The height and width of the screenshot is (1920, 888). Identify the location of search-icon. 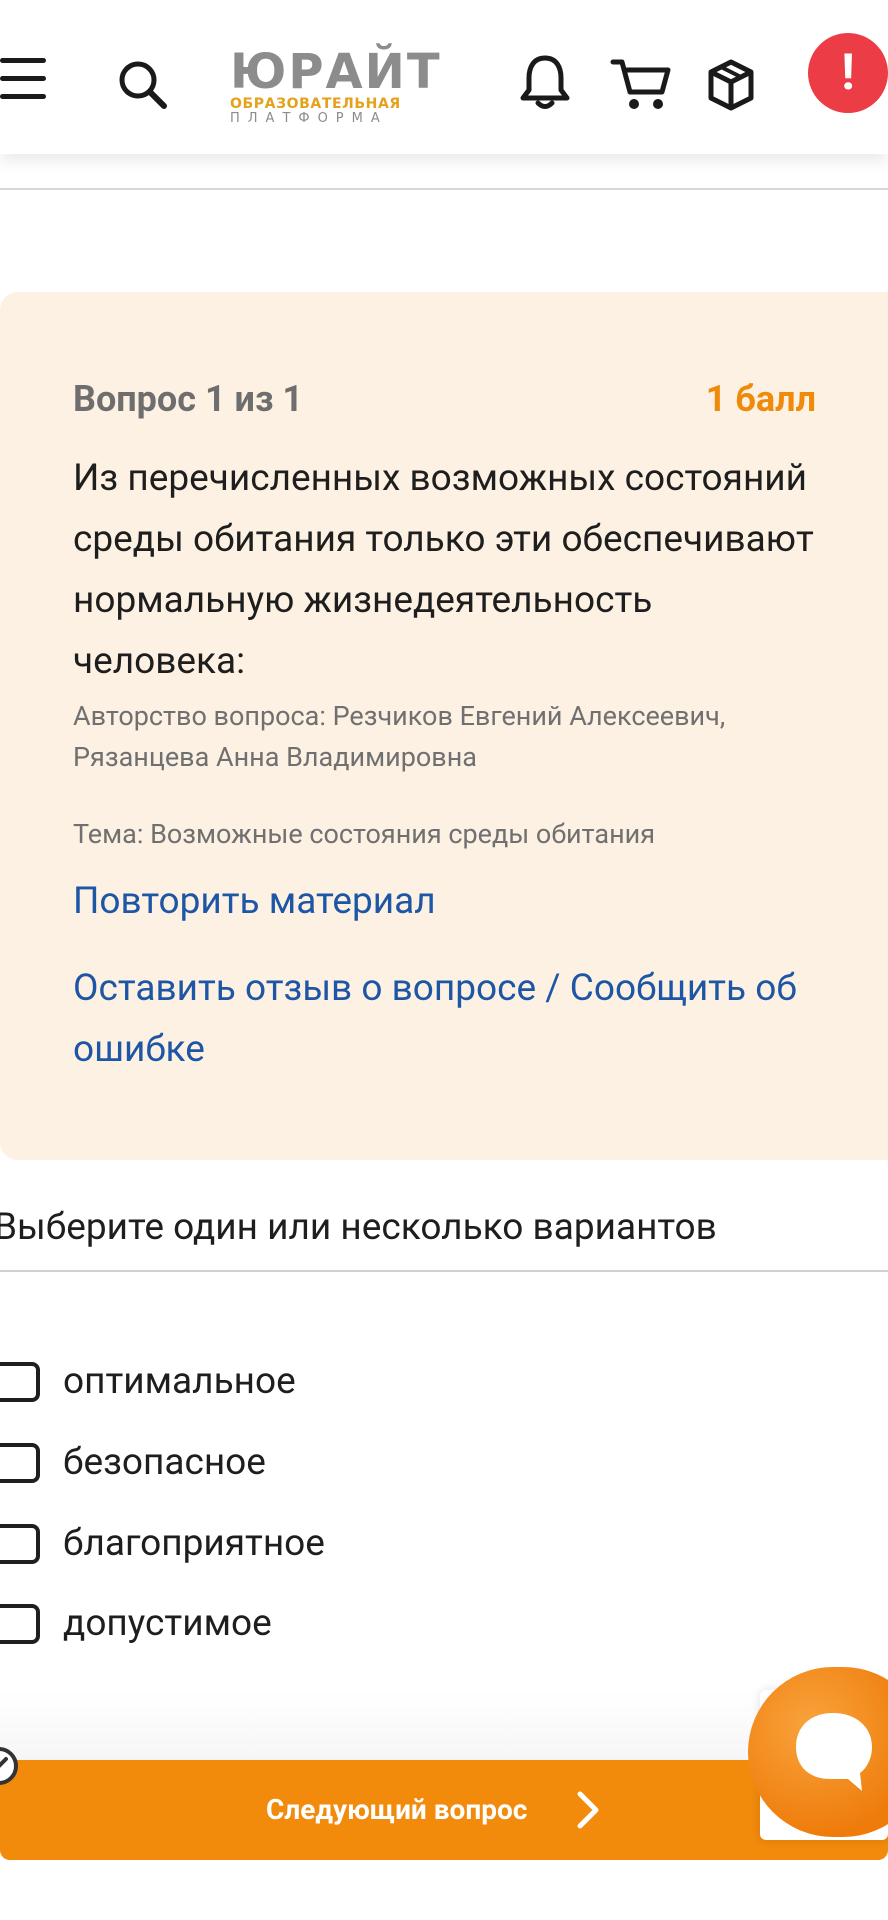
(143, 85).